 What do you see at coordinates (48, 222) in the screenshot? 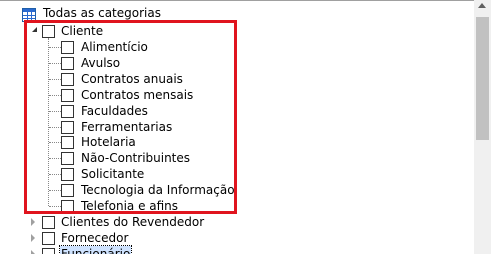
I see `checkbox-clientes-do-revendedor` at bounding box center [48, 222].